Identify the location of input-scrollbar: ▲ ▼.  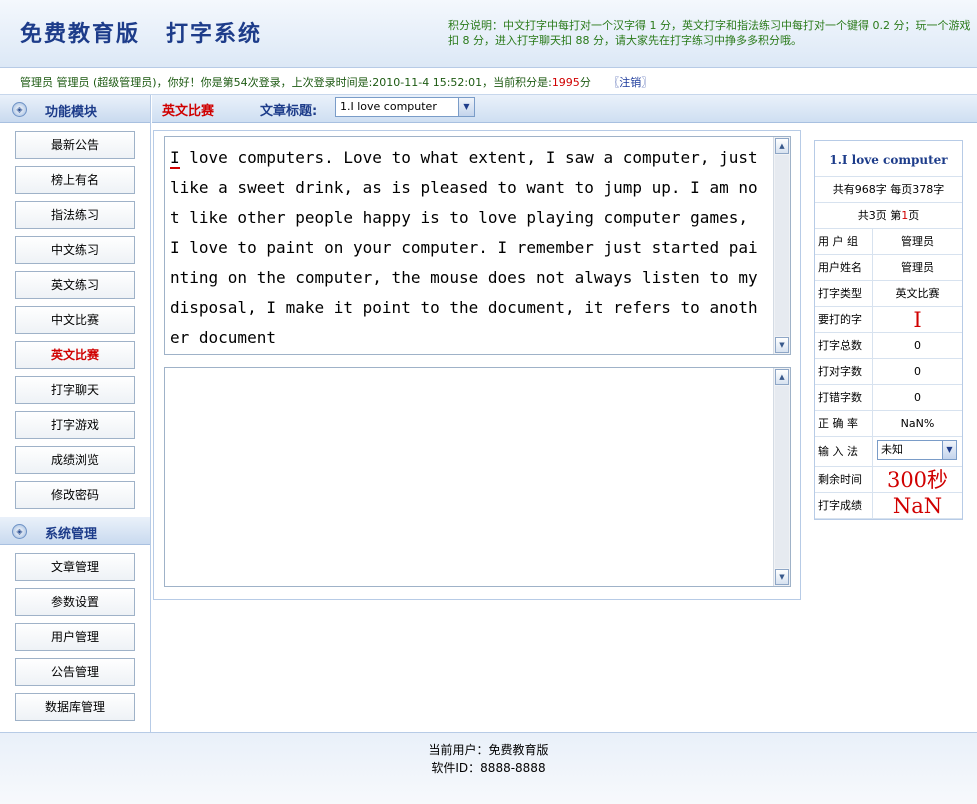
(781, 477).